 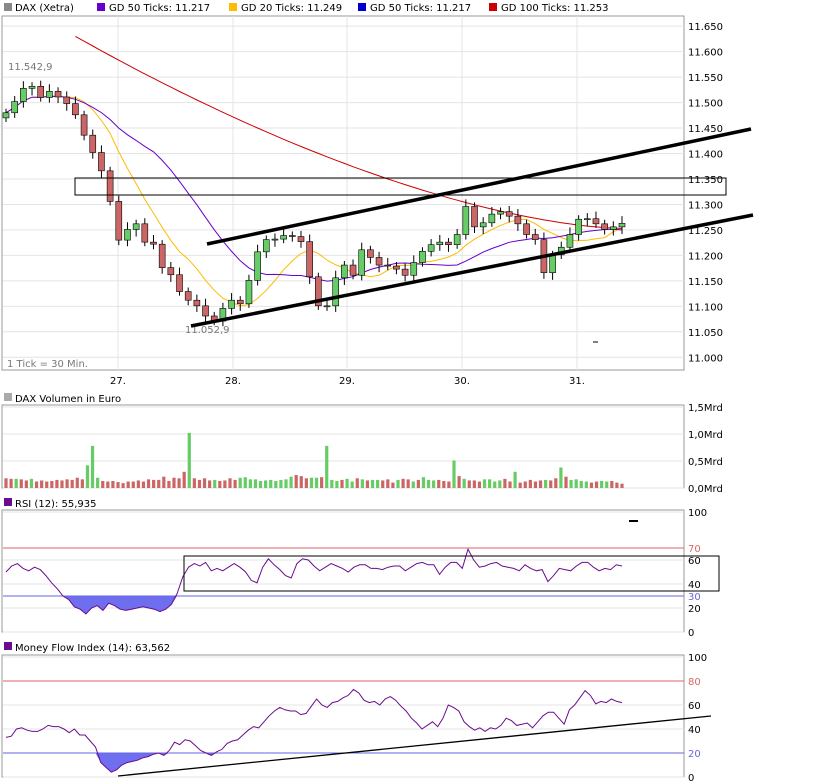 I want to click on price-y-tick: 11.650, so click(x=705, y=27).